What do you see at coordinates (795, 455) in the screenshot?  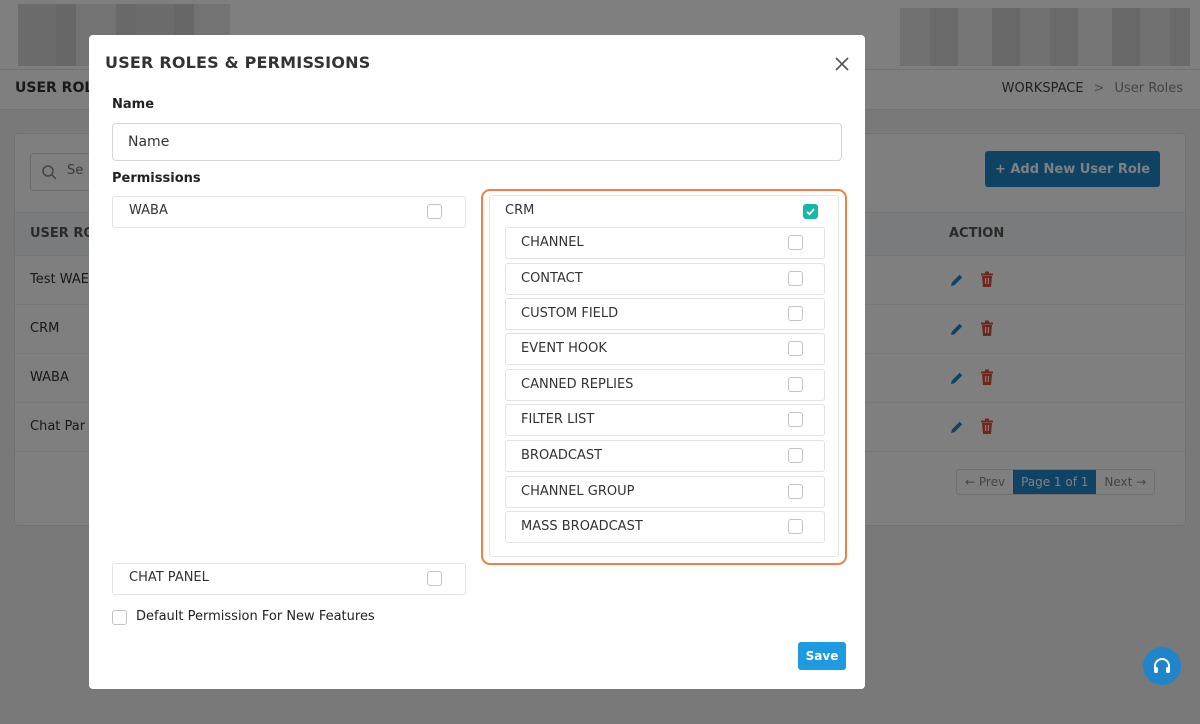 I see `broadcast-checkbox` at bounding box center [795, 455].